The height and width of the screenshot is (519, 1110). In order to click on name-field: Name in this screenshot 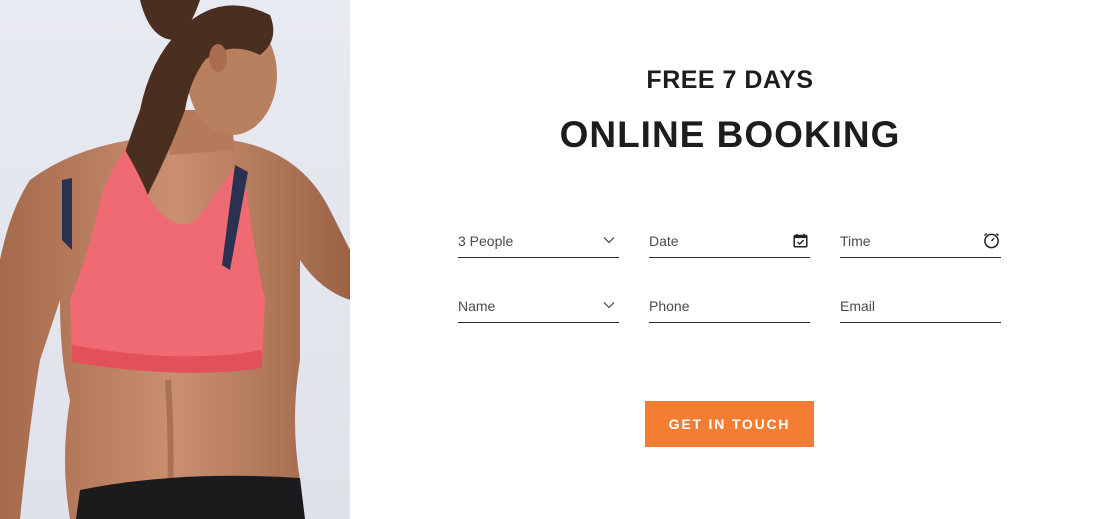, I will do `click(538, 305)`.